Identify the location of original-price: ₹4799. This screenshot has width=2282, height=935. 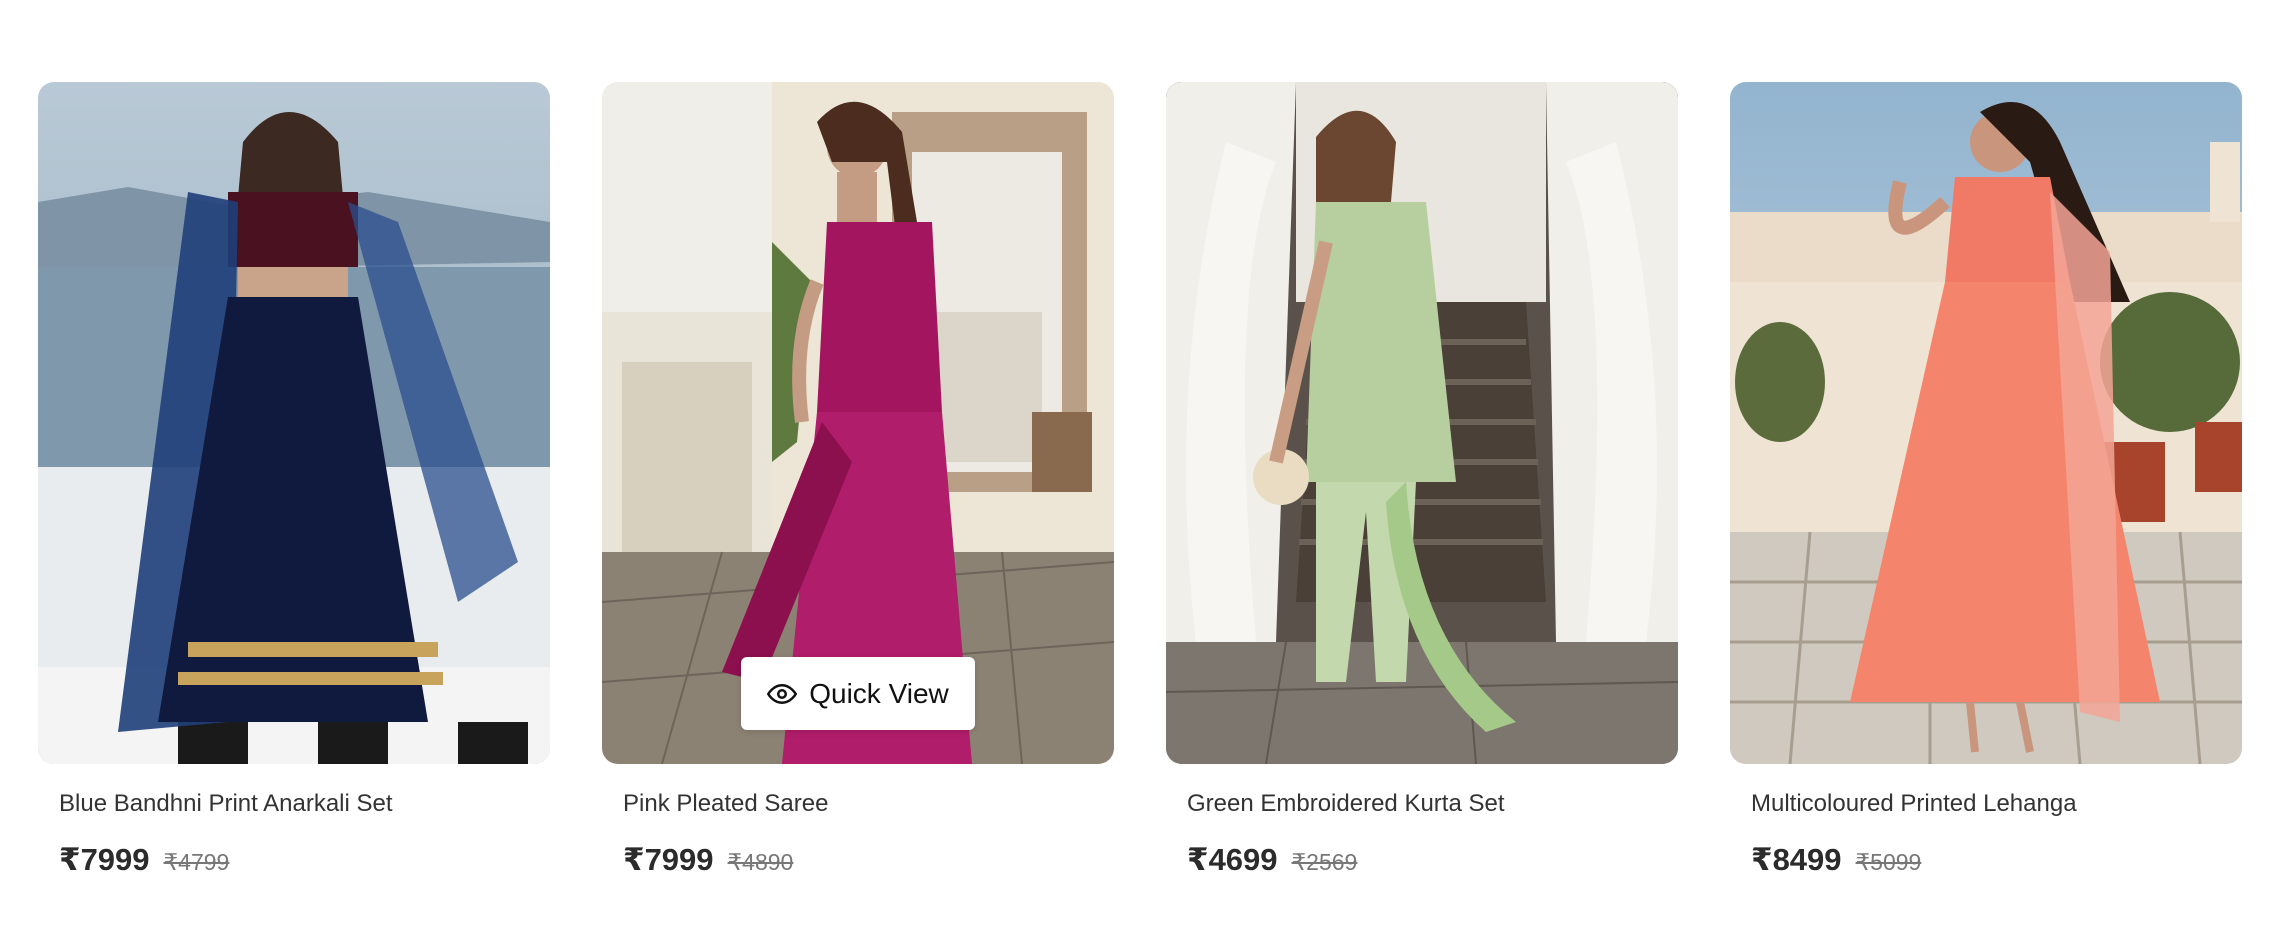
(196, 862).